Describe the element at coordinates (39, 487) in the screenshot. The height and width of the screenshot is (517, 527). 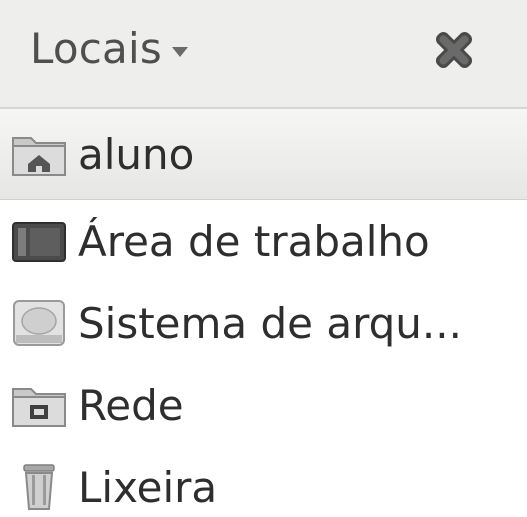
I see `trash-icon` at that location.